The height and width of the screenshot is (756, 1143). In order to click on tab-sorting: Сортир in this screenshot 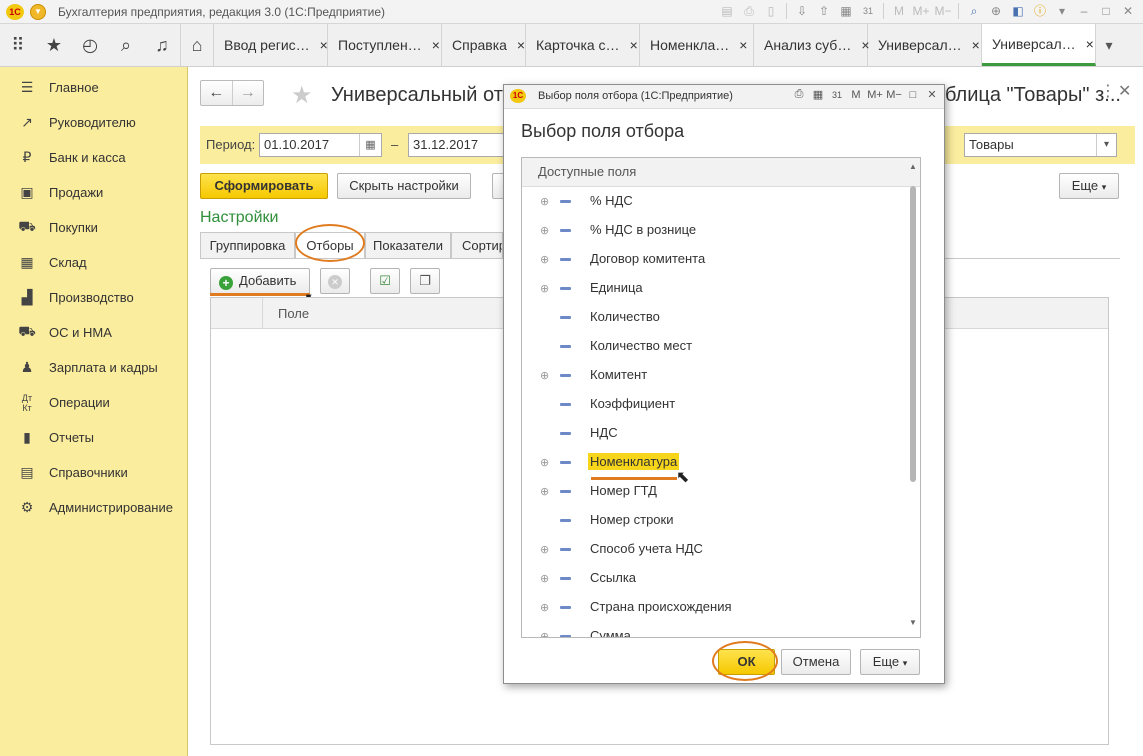, I will do `click(477, 245)`.